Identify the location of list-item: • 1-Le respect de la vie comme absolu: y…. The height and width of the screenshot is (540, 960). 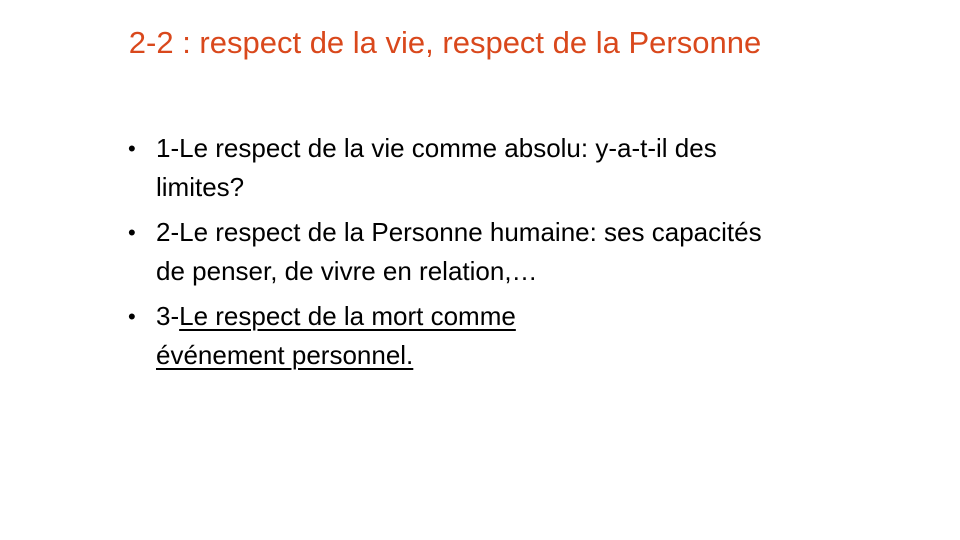
(446, 168).